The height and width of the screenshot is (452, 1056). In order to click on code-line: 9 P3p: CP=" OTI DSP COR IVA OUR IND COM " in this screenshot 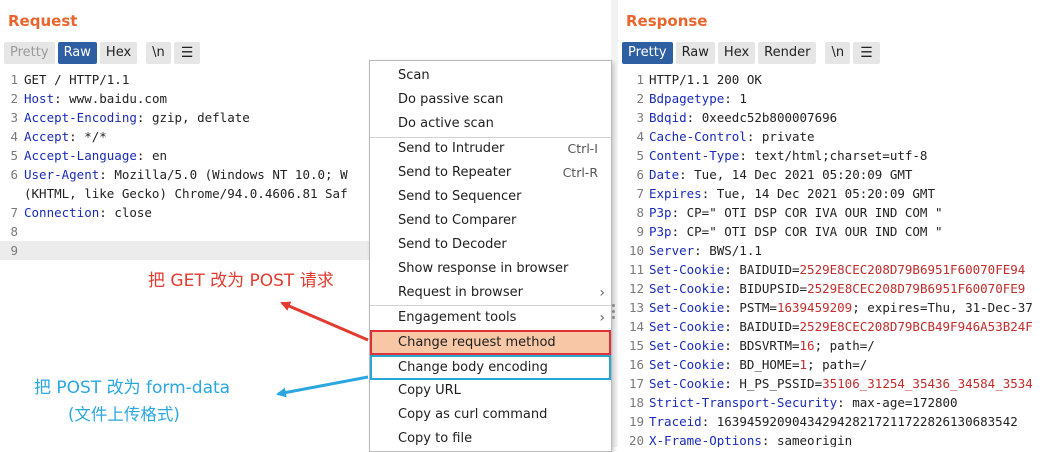, I will do `click(789, 231)`.